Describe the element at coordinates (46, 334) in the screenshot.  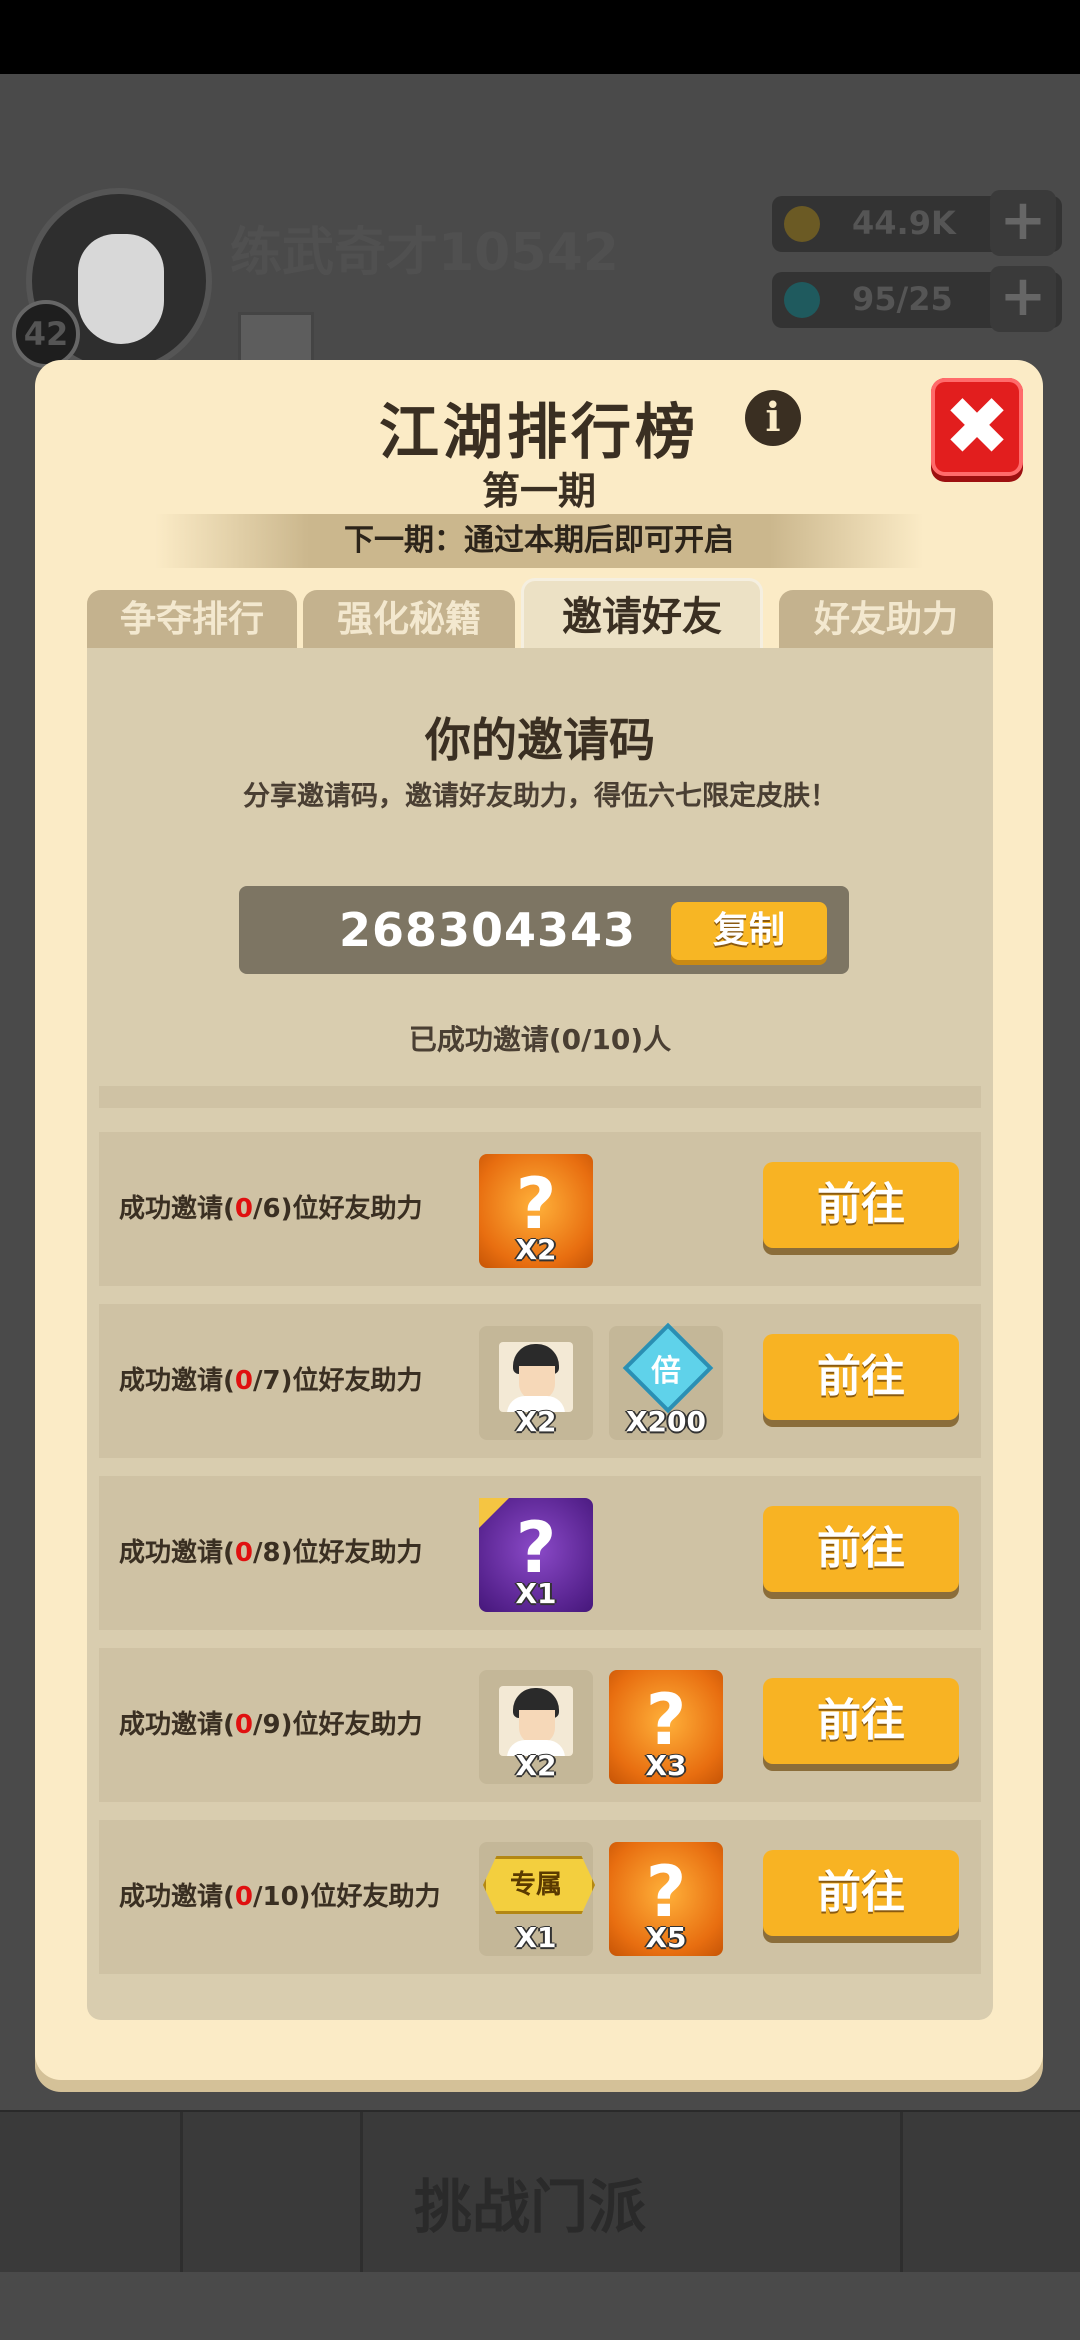
I see `player-level-badge: 42` at that location.